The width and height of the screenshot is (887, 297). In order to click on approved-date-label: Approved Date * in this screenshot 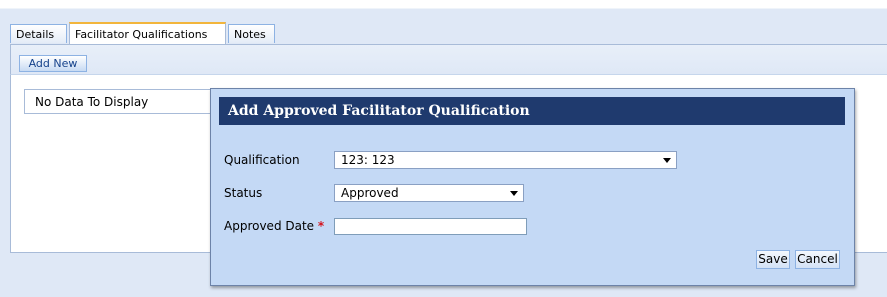, I will do `click(274, 226)`.